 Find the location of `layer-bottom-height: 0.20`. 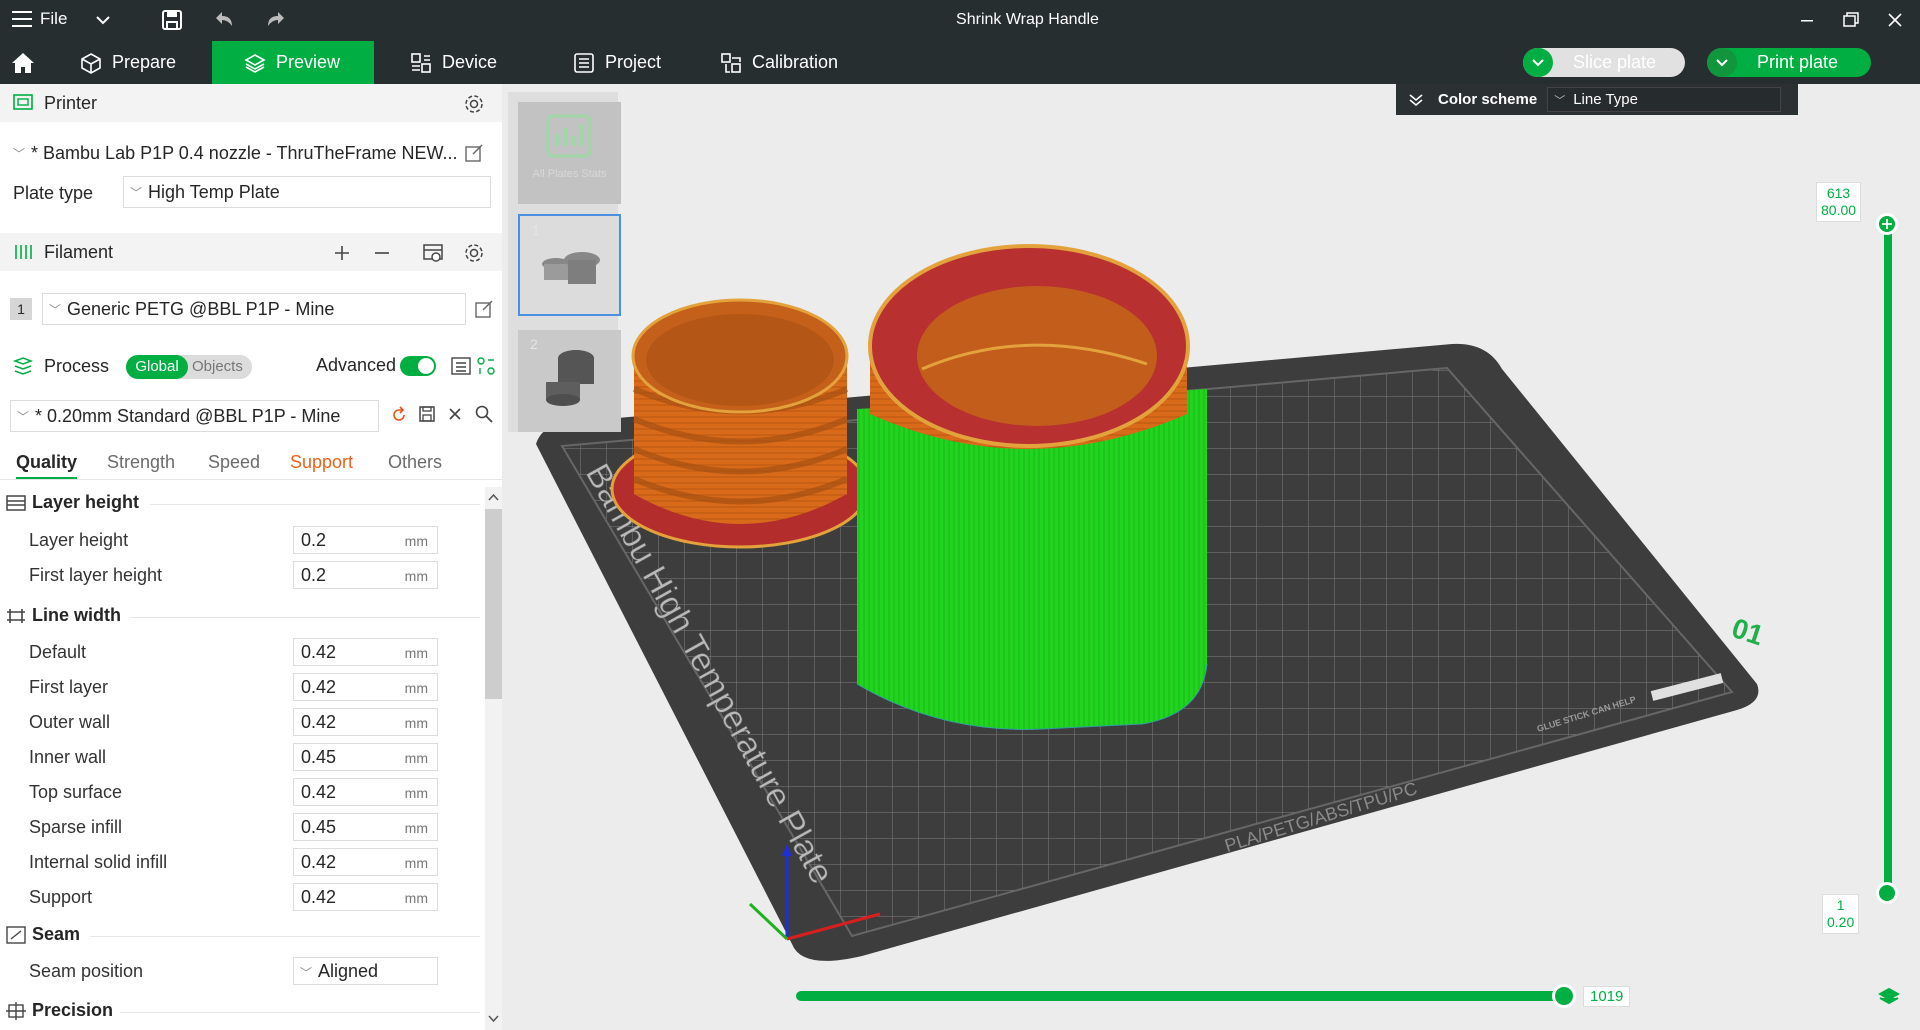

layer-bottom-height: 0.20 is located at coordinates (1841, 922).